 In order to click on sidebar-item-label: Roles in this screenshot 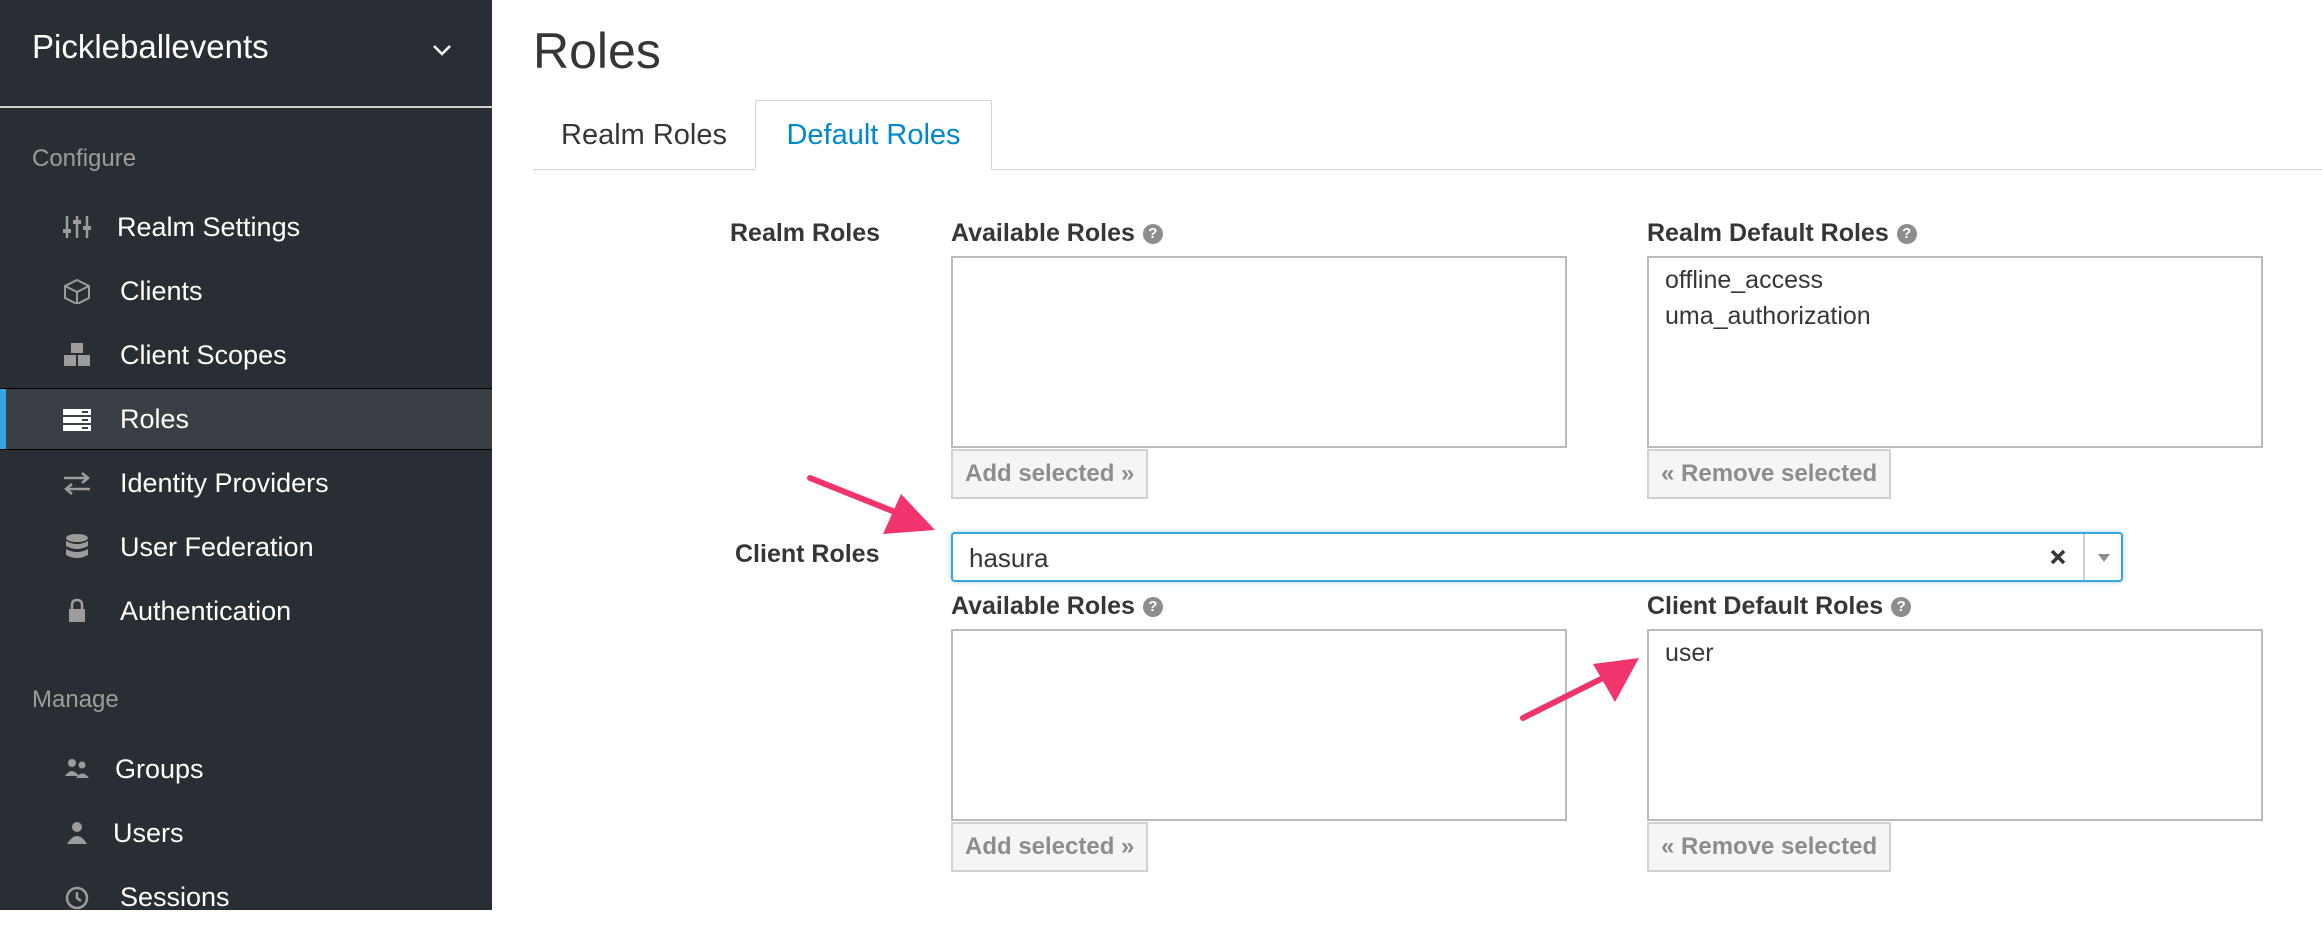, I will do `click(155, 418)`.